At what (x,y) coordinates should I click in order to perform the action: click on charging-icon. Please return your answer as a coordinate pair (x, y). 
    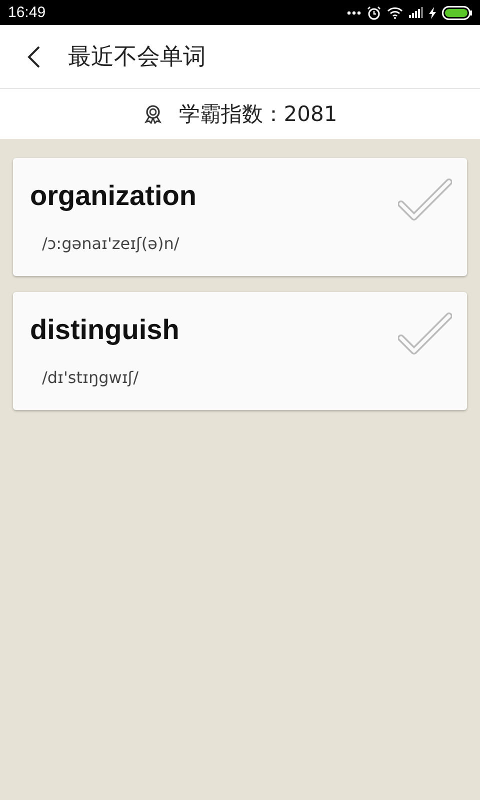
    Looking at the image, I should click on (432, 12).